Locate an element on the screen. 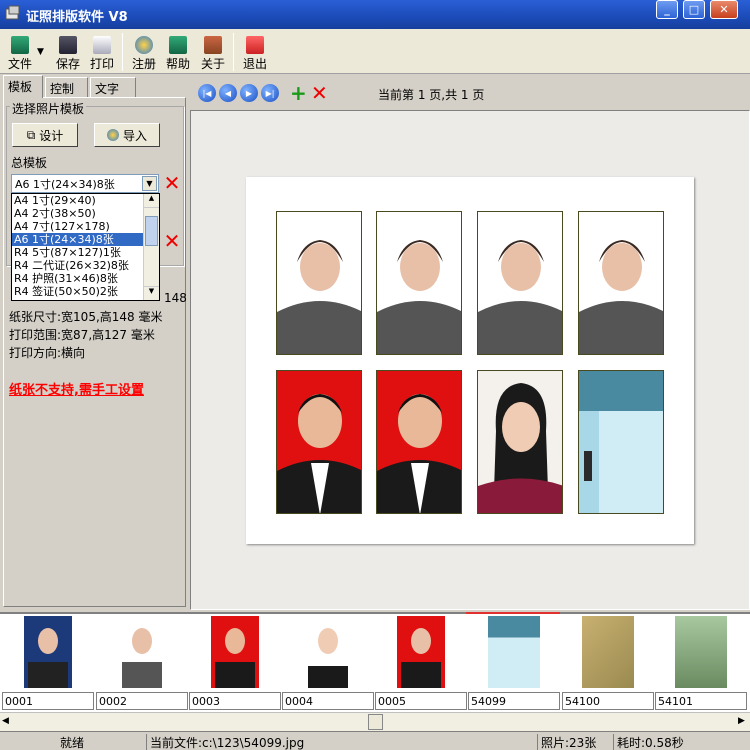  close-button: ✕ is located at coordinates (724, 9).